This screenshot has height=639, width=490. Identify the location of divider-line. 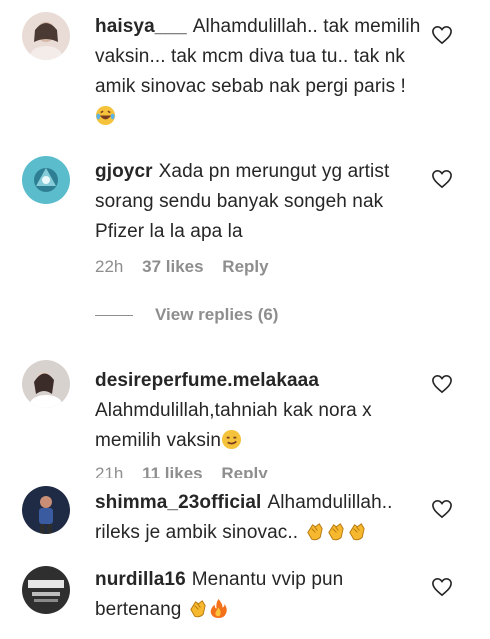
(114, 316).